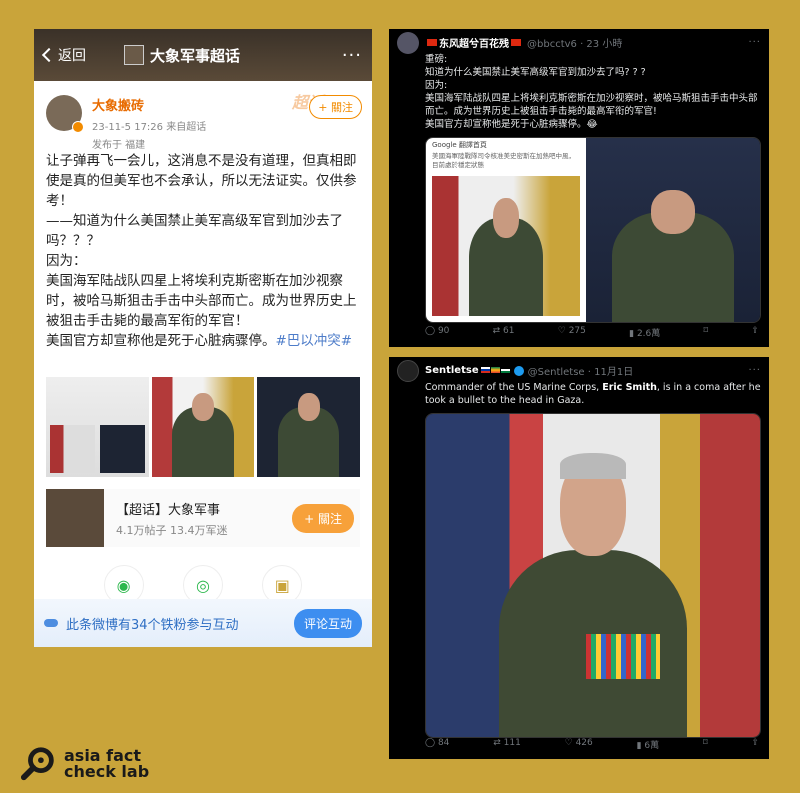 The height and width of the screenshot is (793, 800). What do you see at coordinates (327, 623) in the screenshot?
I see `comment-button: 评论互动` at bounding box center [327, 623].